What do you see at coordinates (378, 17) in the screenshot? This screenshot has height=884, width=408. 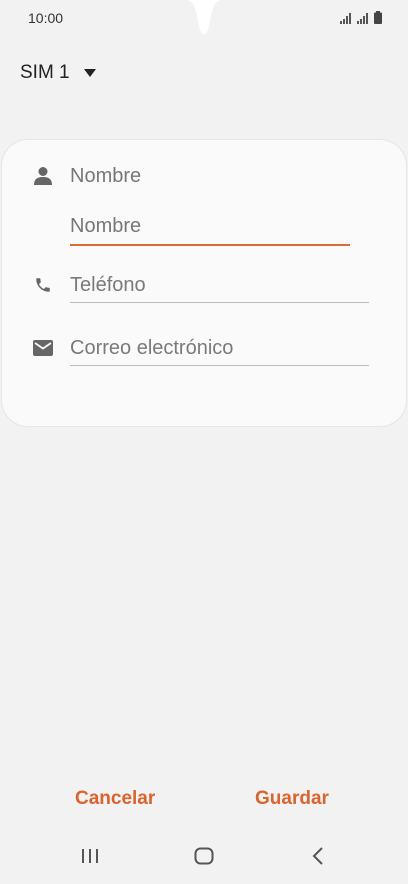 I see `battery-icon` at bounding box center [378, 17].